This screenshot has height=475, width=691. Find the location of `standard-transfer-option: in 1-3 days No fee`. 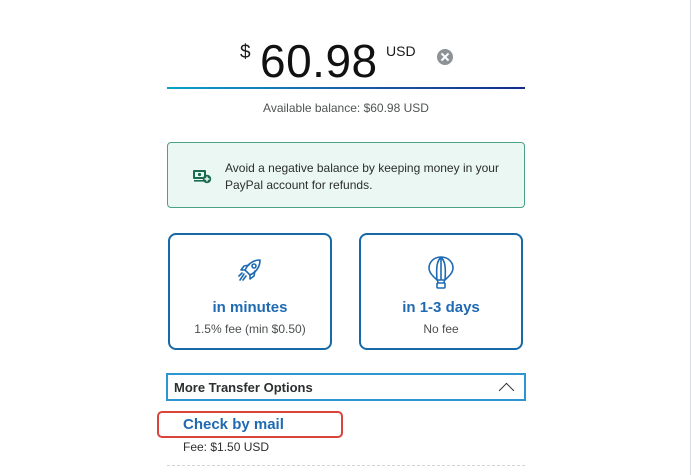

standard-transfer-option: in 1-3 days No fee is located at coordinates (441, 291).